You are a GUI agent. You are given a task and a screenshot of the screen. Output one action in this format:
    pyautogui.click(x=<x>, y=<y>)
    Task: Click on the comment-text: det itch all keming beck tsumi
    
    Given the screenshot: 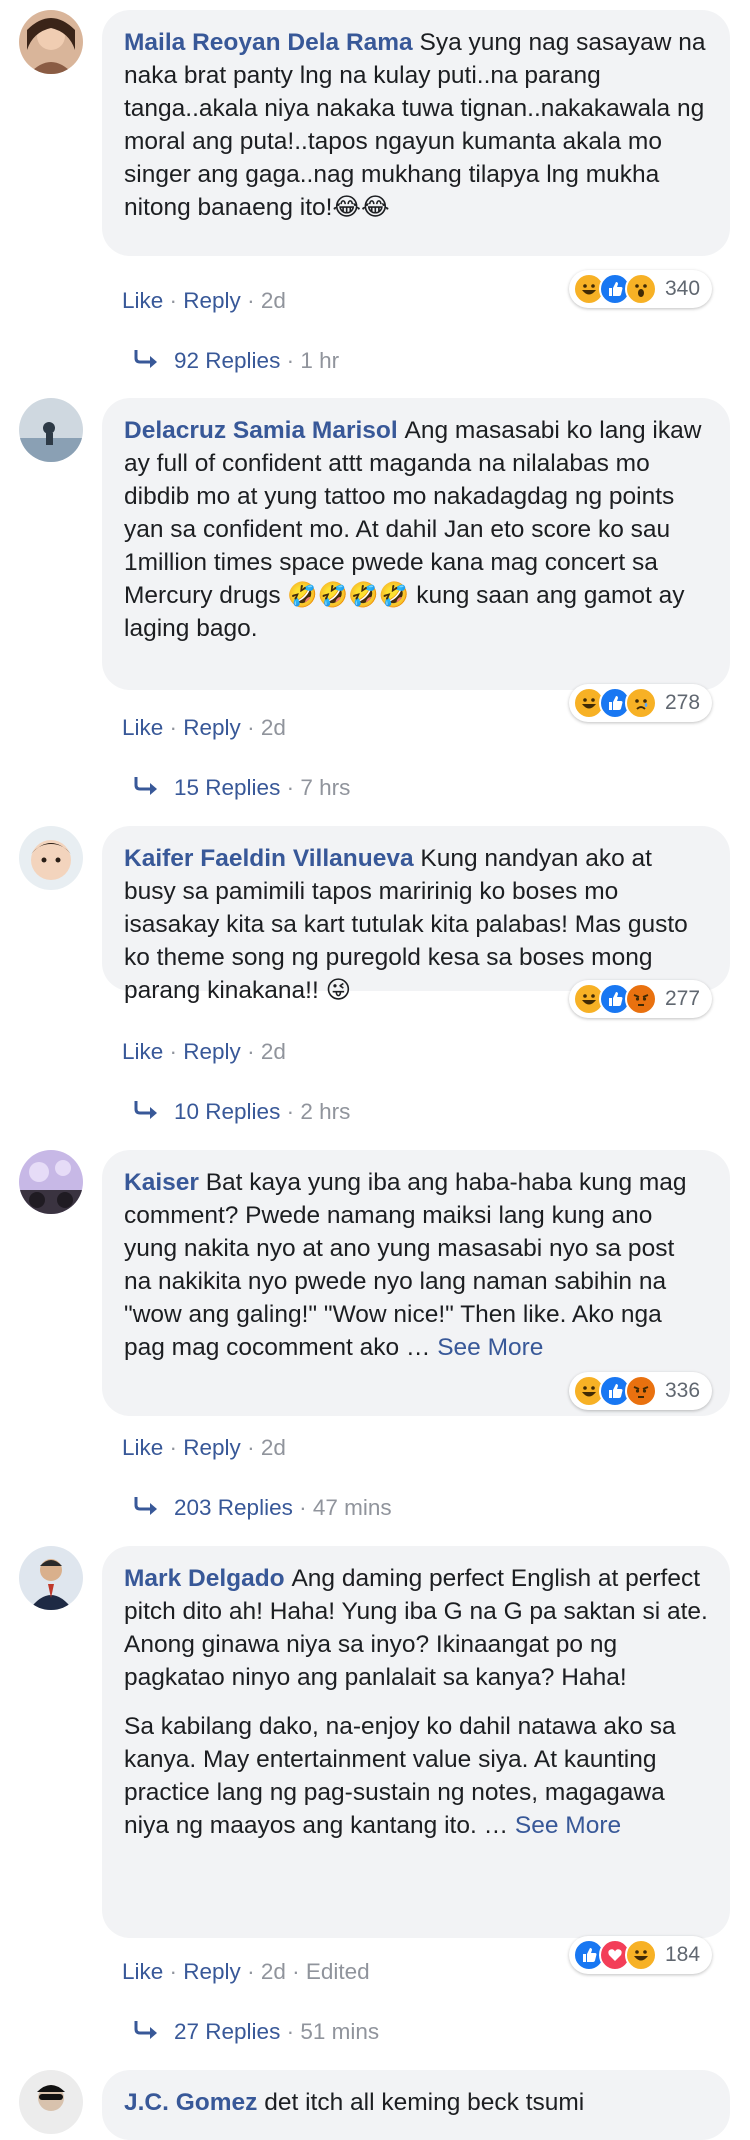 What is the action you would take?
    pyautogui.click(x=424, y=2102)
    